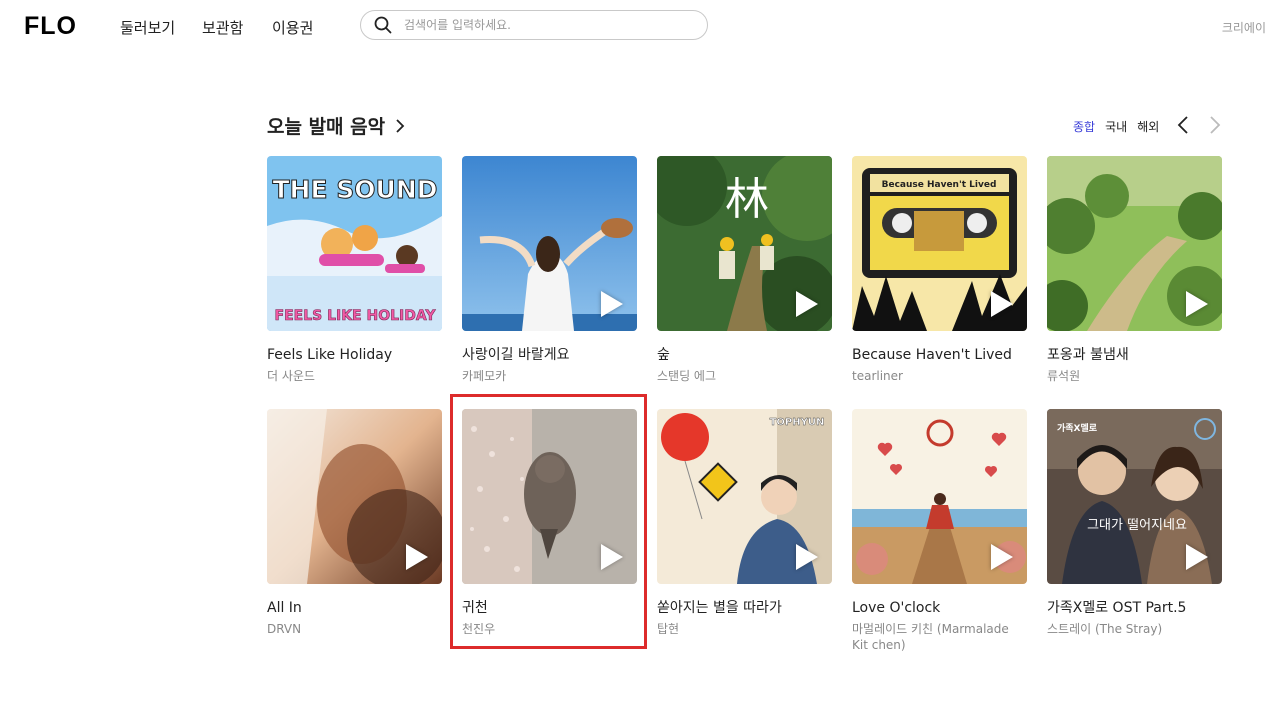  I want to click on album-title: 가족X멜로 OST Part.5, so click(1134, 608).